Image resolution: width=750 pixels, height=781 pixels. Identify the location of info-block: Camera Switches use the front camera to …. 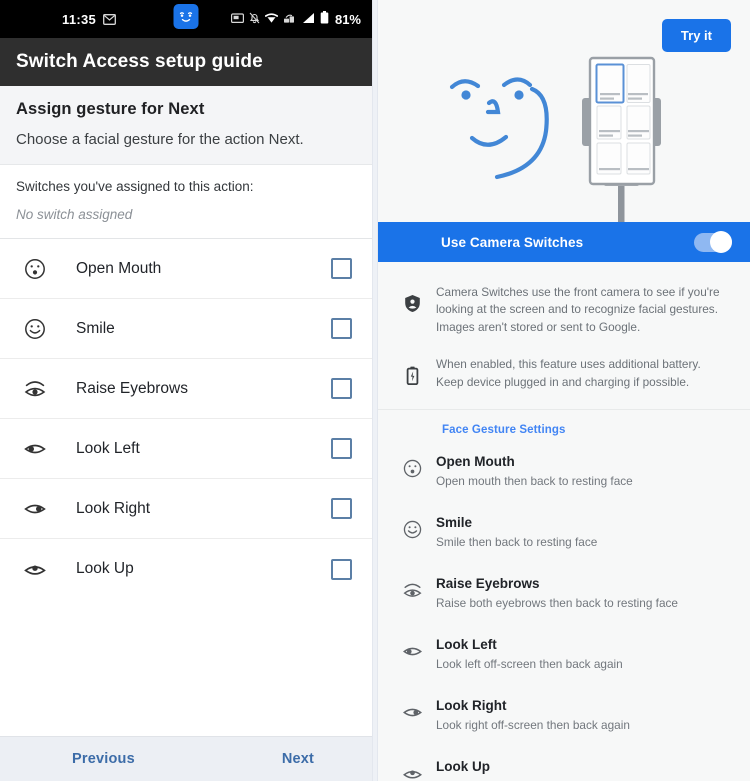
(564, 336).